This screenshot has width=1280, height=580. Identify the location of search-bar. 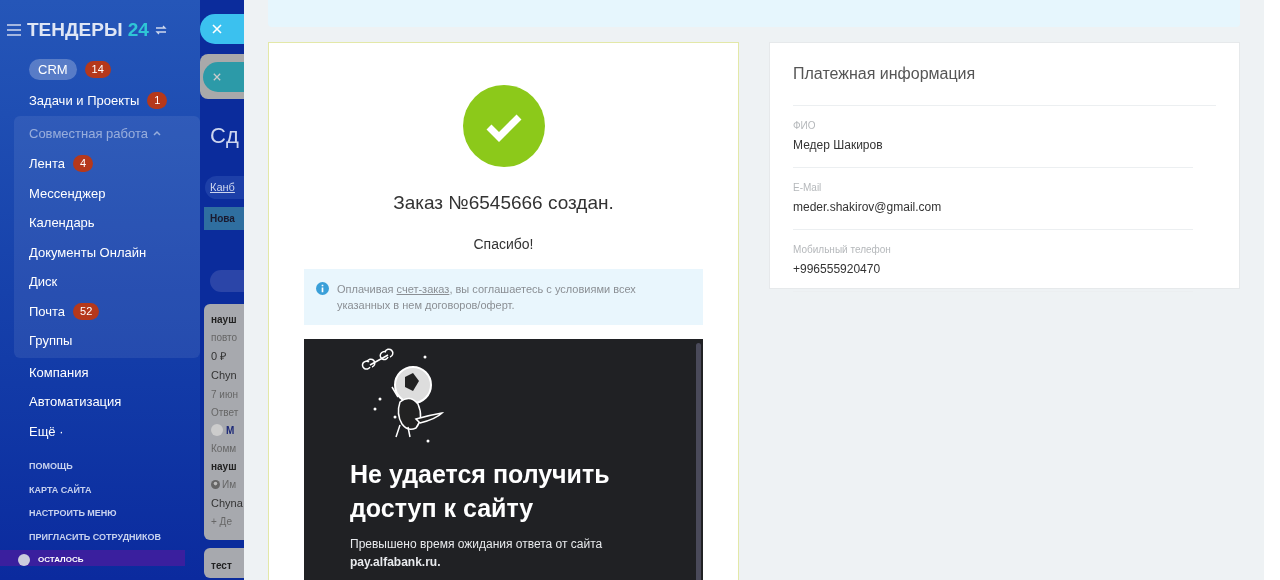
(227, 280).